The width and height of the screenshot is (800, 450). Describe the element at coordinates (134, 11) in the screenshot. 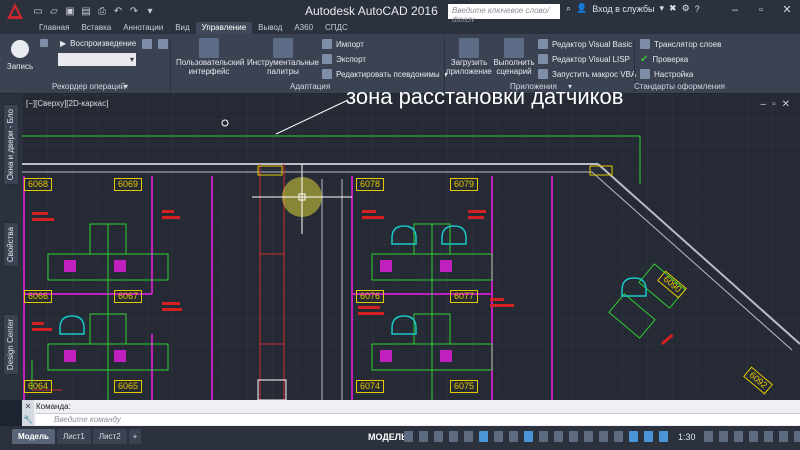

I see `redo-icon: ↷` at that location.